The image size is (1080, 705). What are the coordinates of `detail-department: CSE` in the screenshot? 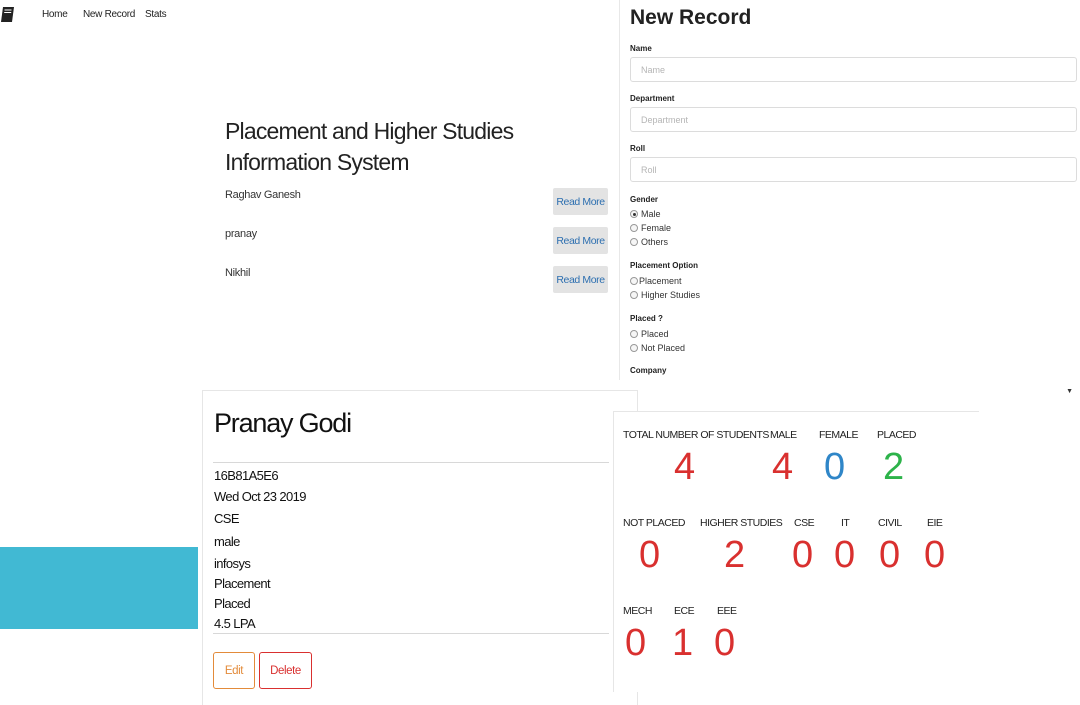 It's located at (227, 518).